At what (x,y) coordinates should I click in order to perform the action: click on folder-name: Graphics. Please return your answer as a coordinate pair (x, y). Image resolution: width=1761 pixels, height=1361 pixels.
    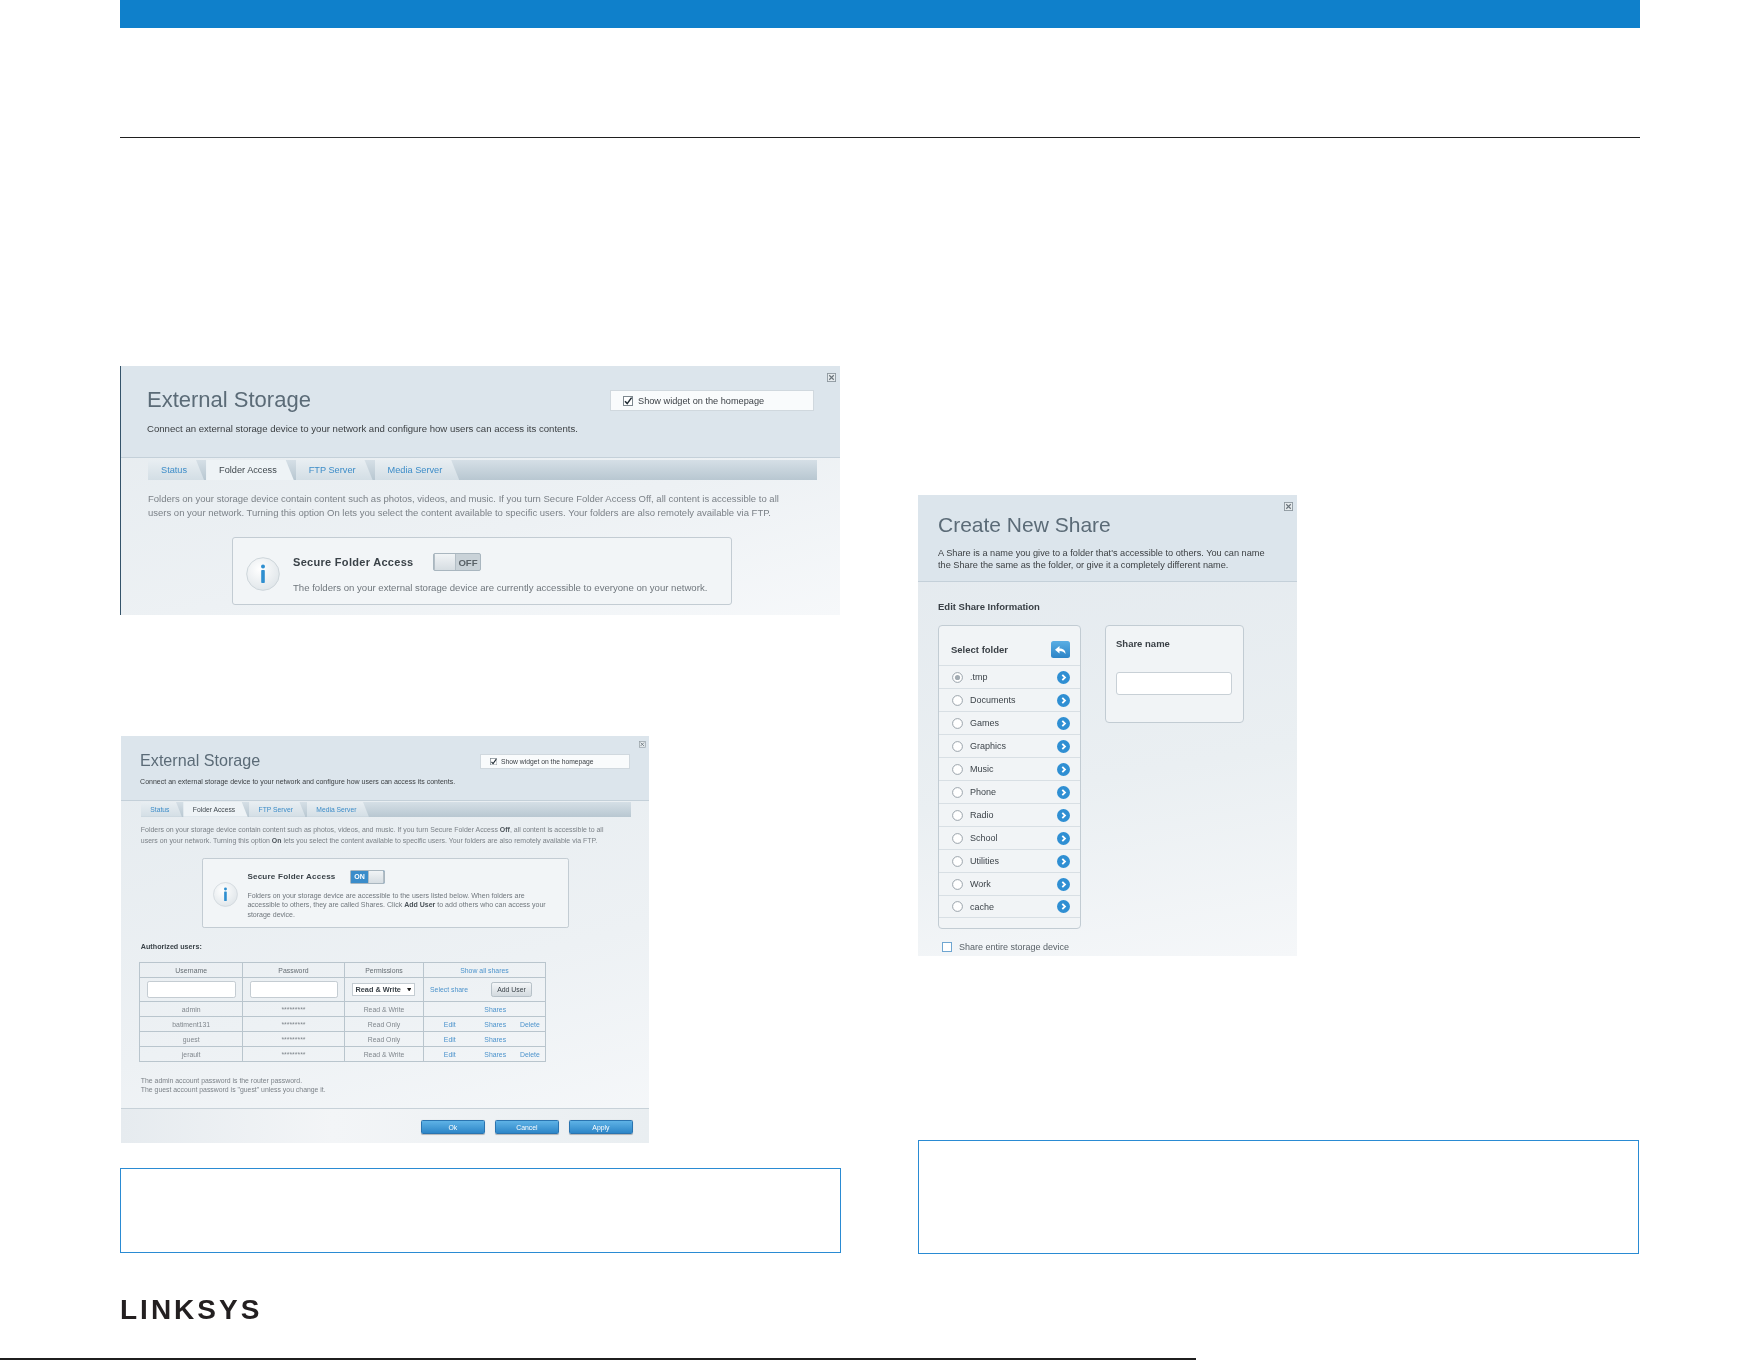
    Looking at the image, I should click on (988, 746).